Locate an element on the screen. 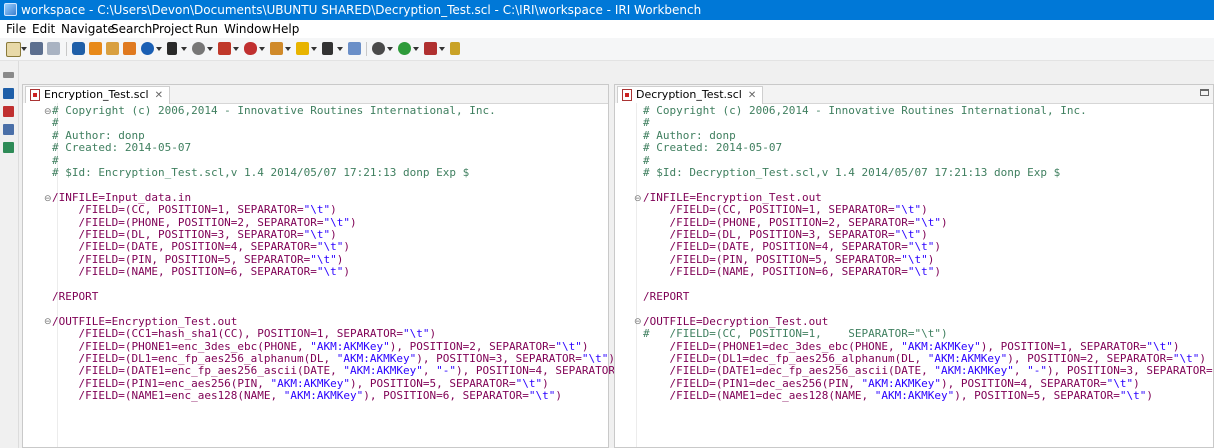  wand-icon is located at coordinates (172, 48).